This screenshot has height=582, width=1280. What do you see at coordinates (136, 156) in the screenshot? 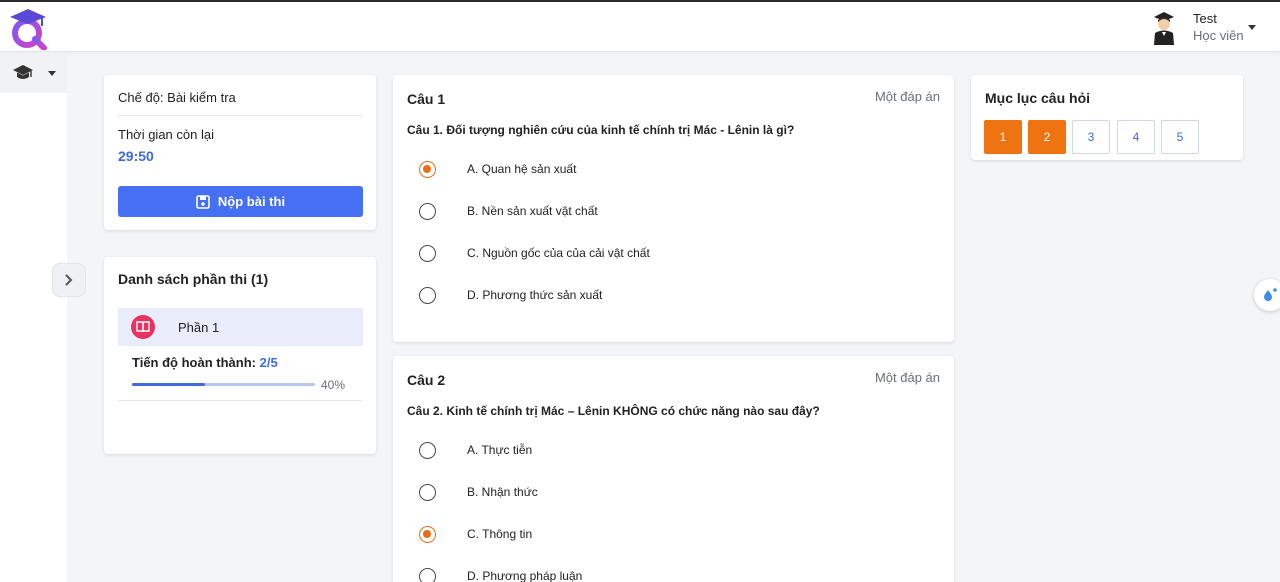
I see `time-remaining-value: 29:50` at bounding box center [136, 156].